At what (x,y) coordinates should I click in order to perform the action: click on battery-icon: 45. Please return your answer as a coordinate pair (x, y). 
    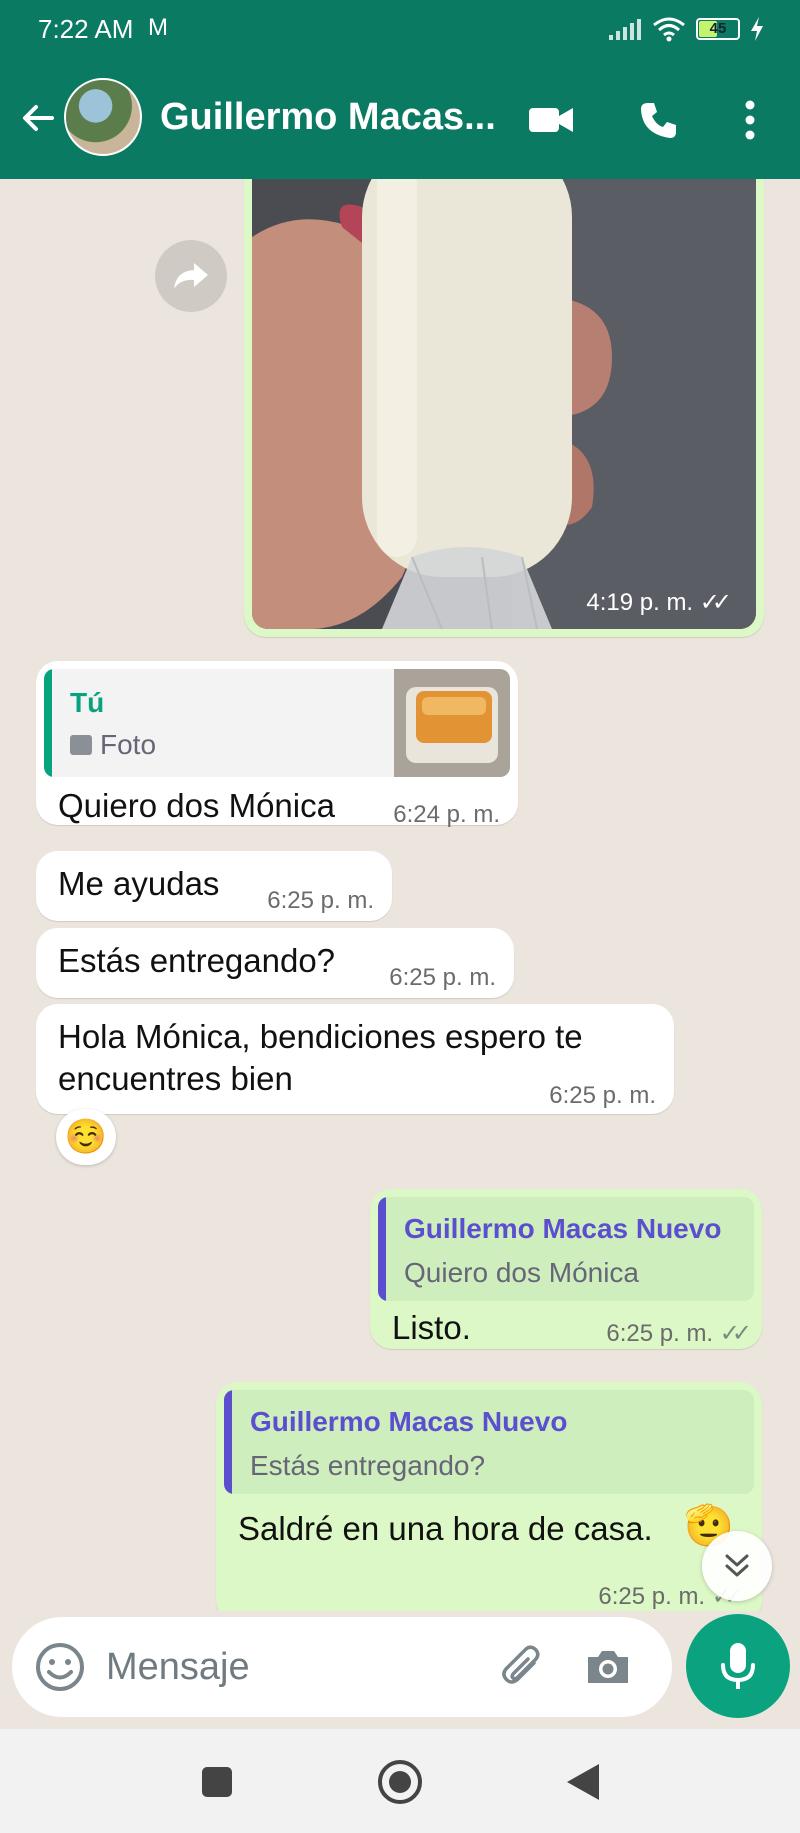
    Looking at the image, I should click on (718, 29).